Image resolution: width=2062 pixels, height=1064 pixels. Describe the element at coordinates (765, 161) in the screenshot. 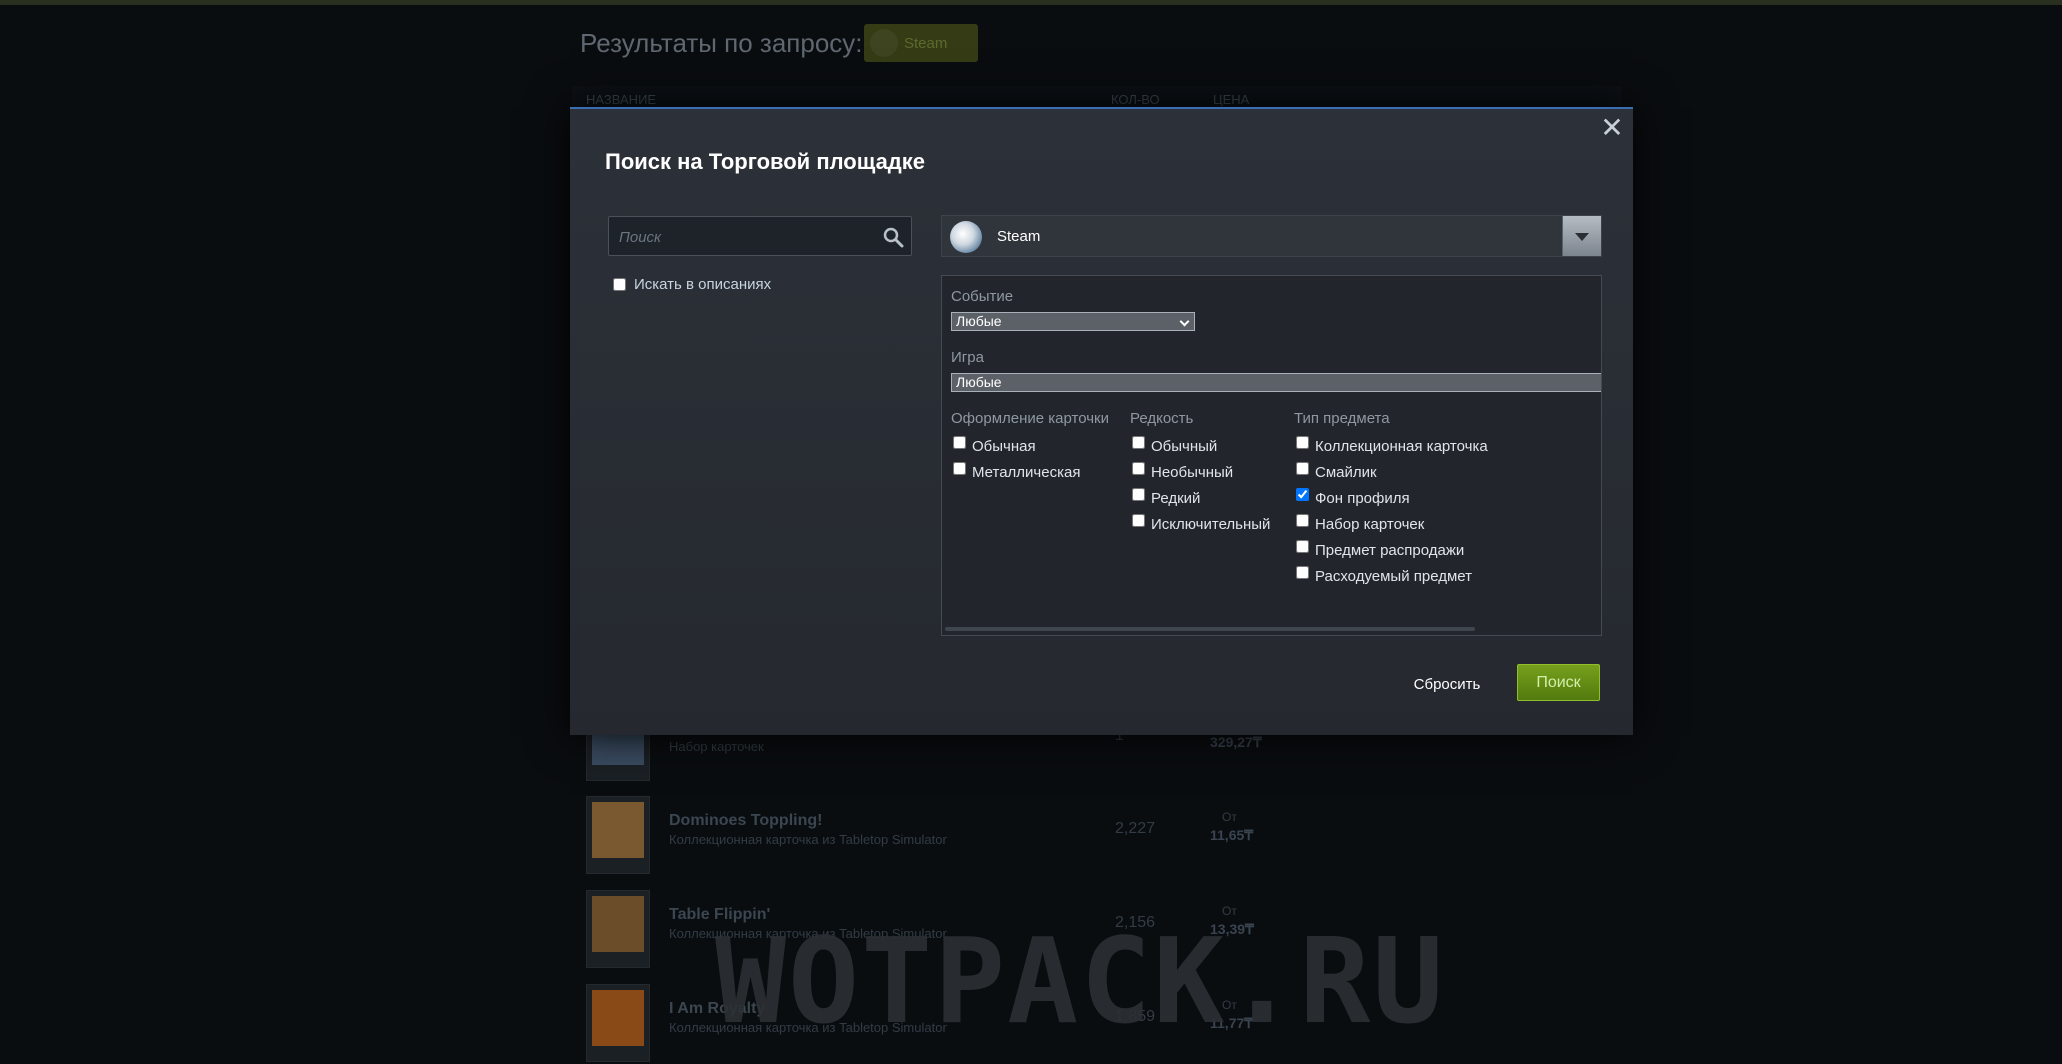

I see `dialog-title: Поиск на Торговой площадке` at that location.